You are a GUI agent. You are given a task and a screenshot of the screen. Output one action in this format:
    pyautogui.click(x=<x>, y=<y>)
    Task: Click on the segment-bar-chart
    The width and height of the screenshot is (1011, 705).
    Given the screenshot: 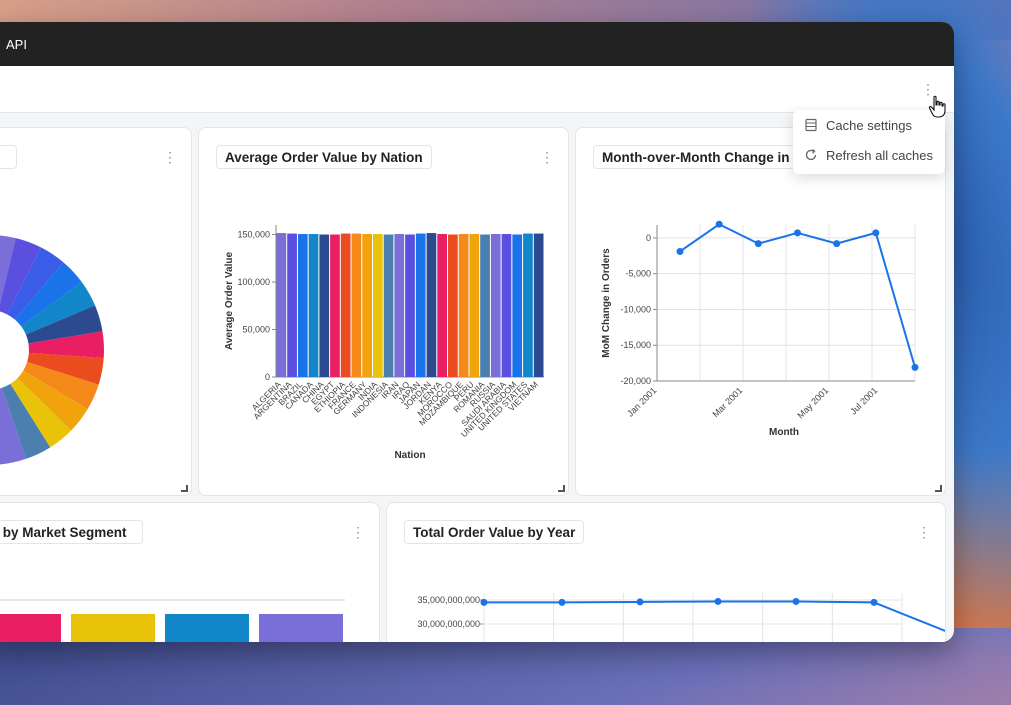 What is the action you would take?
    pyautogui.click(x=172, y=620)
    